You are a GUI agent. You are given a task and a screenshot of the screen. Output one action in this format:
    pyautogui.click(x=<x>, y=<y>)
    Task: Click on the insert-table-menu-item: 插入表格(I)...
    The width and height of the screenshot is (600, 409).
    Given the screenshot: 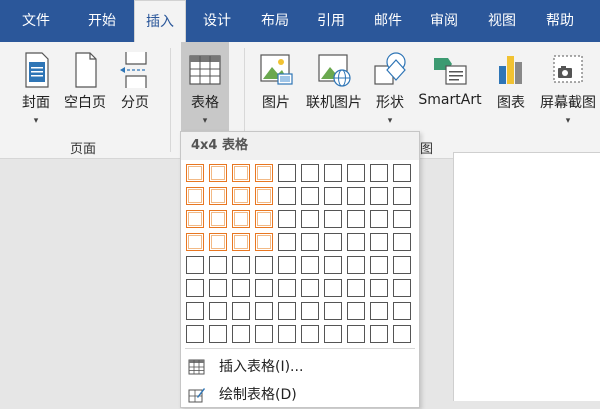 What is the action you would take?
    pyautogui.click(x=300, y=367)
    